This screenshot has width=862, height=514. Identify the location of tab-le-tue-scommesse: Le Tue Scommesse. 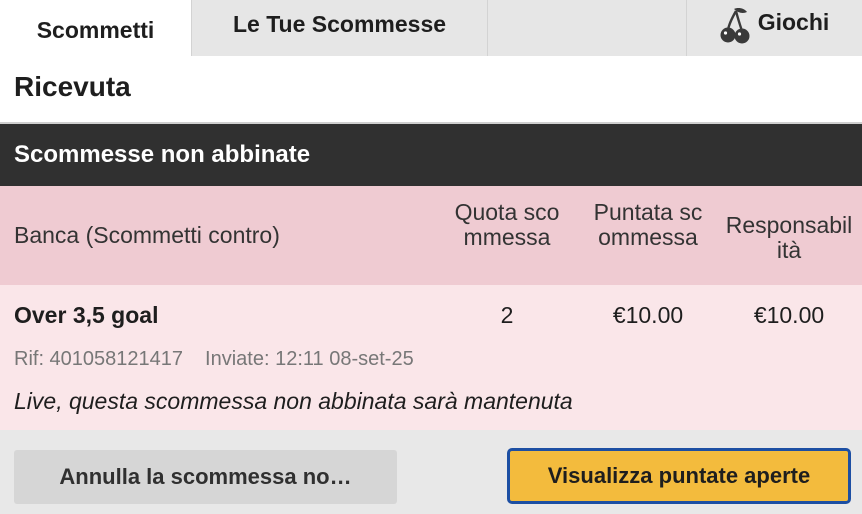
(340, 28).